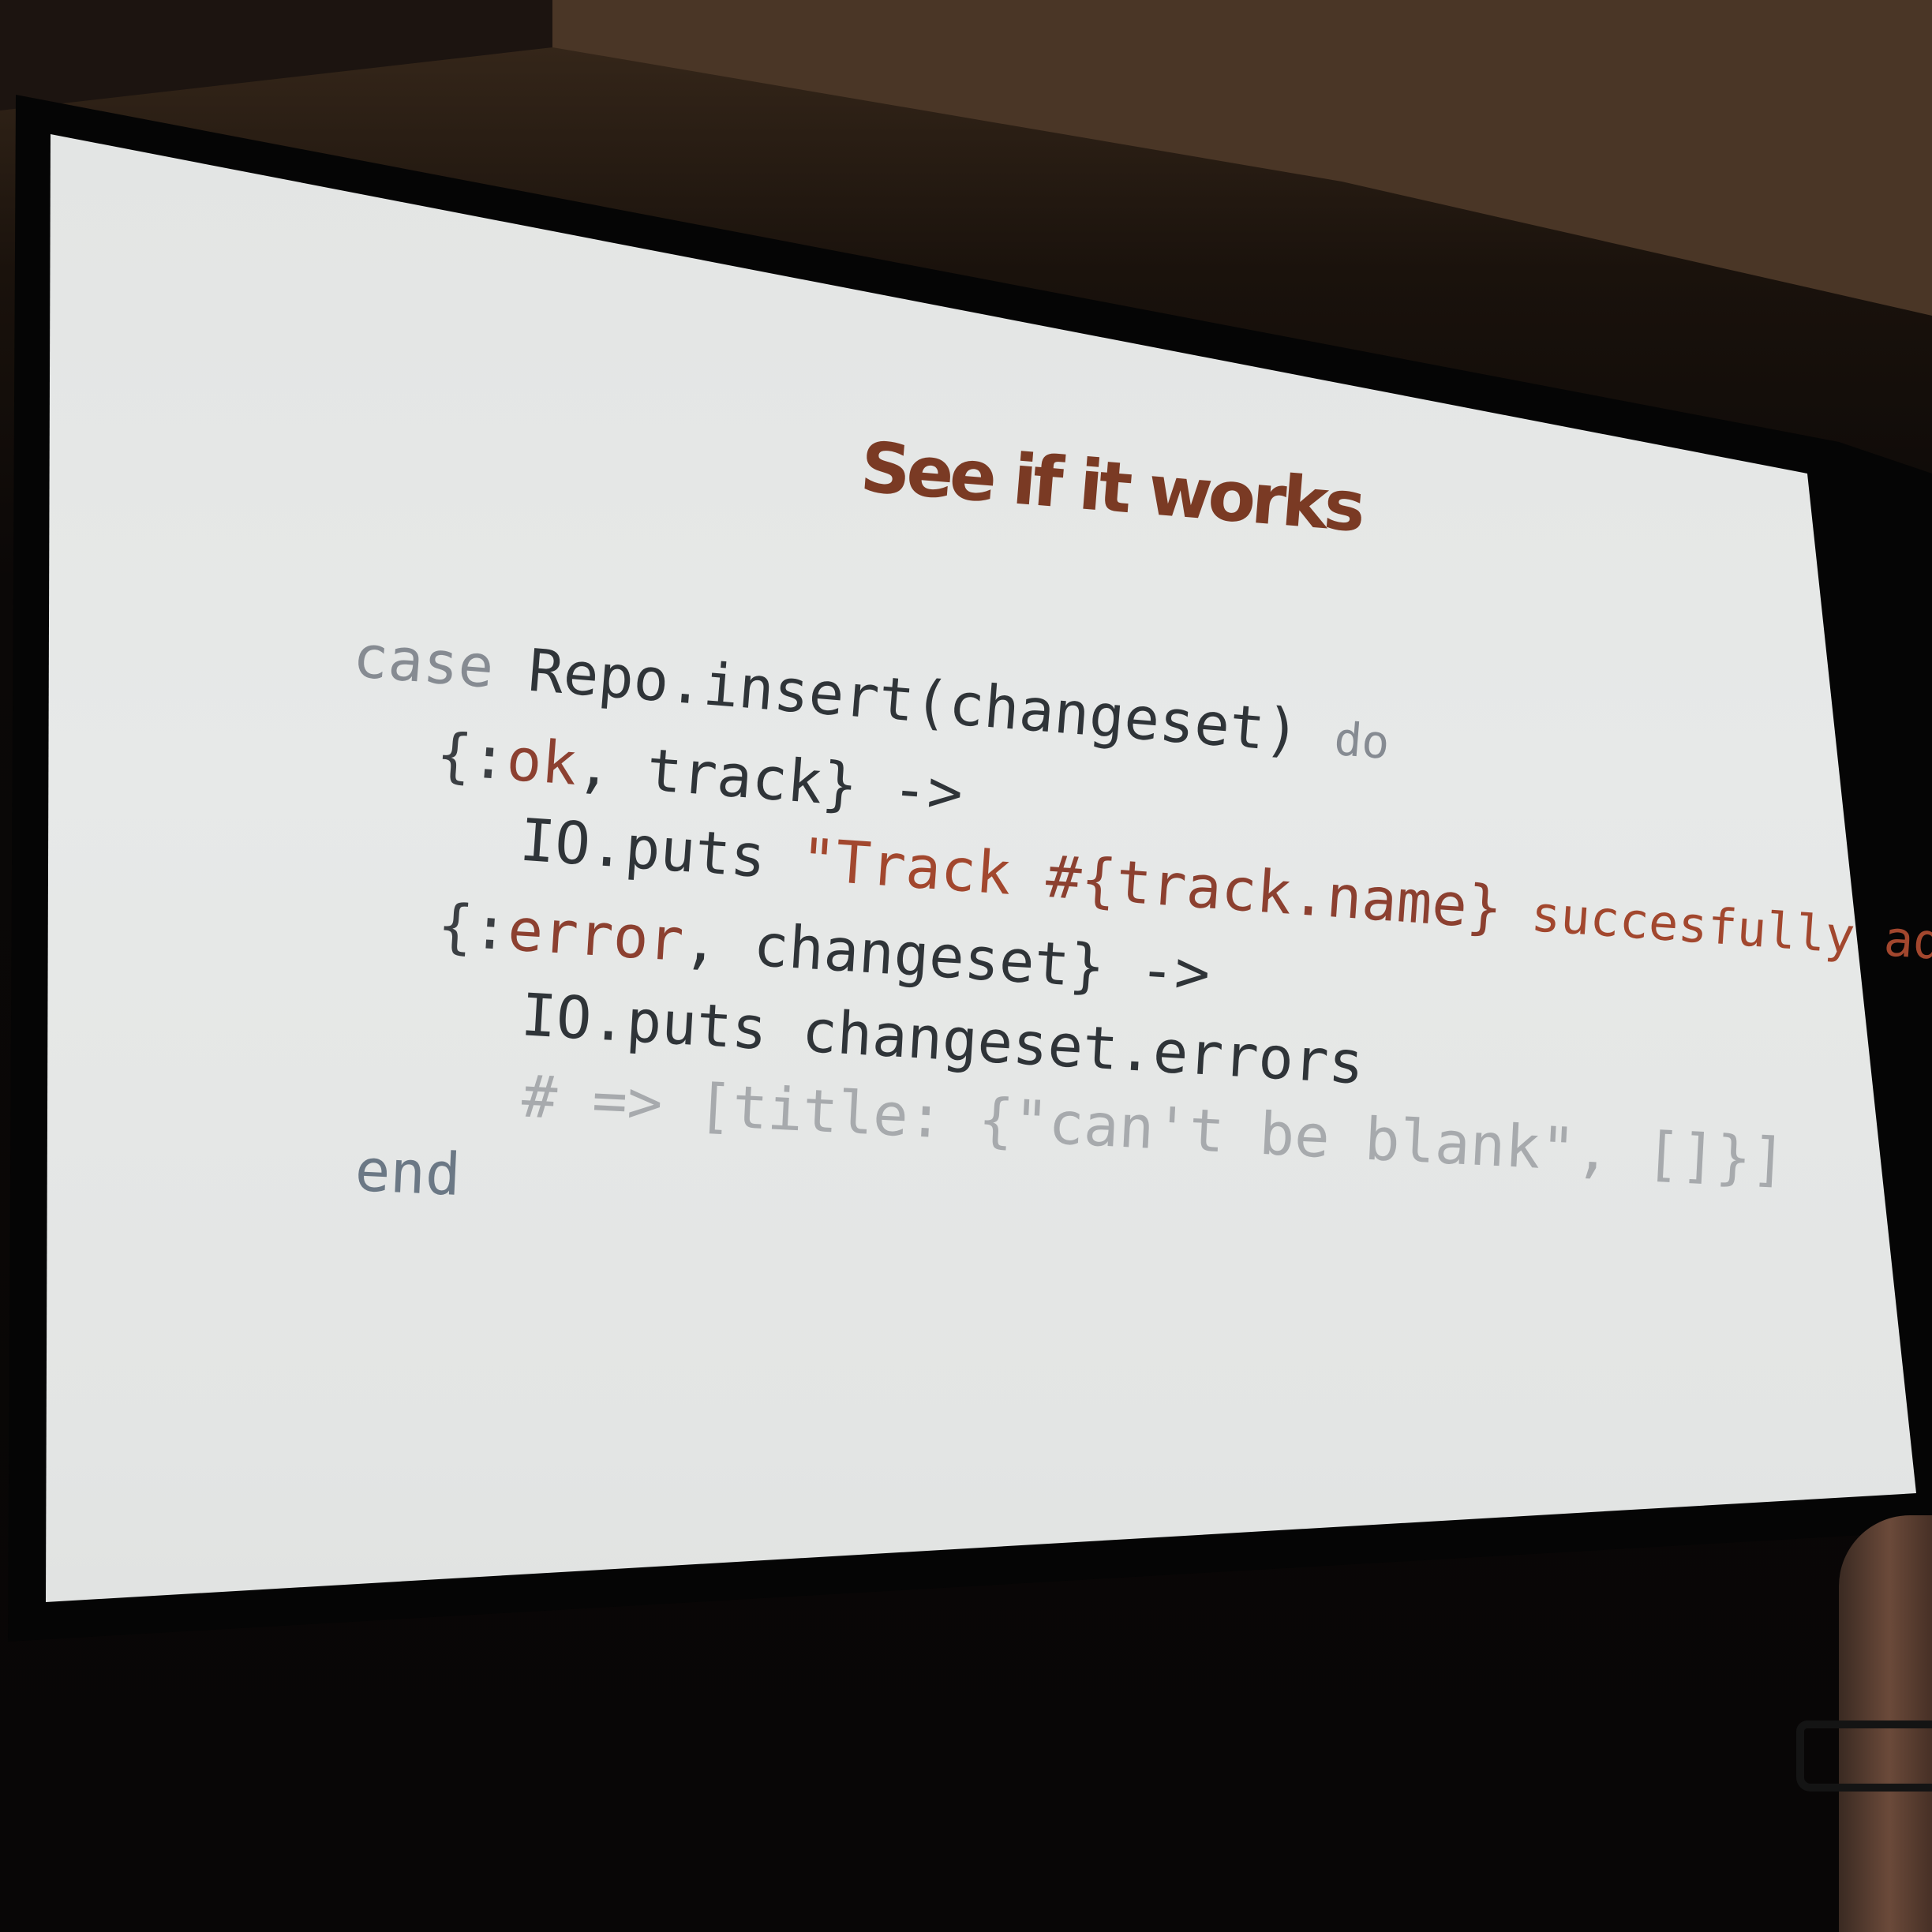 This screenshot has width=1932, height=1932. Describe the element at coordinates (302, 1168) in the screenshot. I see `code-line-7: end` at that location.